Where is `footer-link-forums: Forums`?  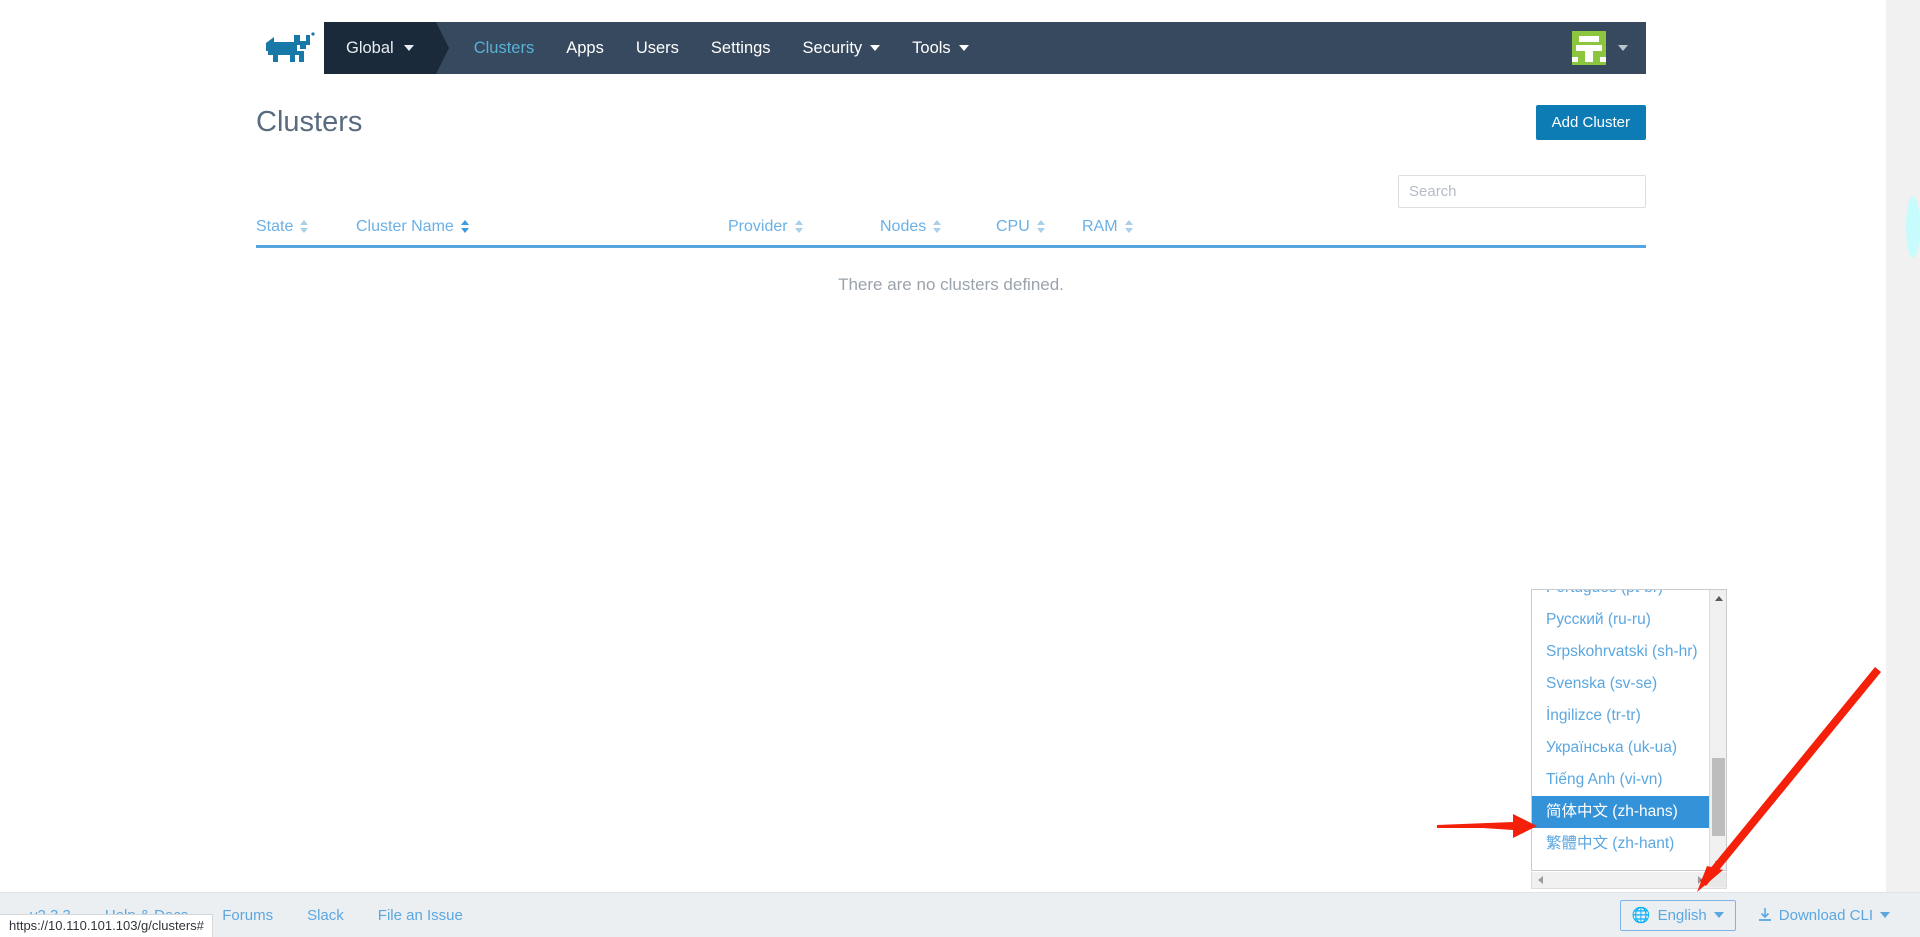
footer-link-forums: Forums is located at coordinates (247, 915).